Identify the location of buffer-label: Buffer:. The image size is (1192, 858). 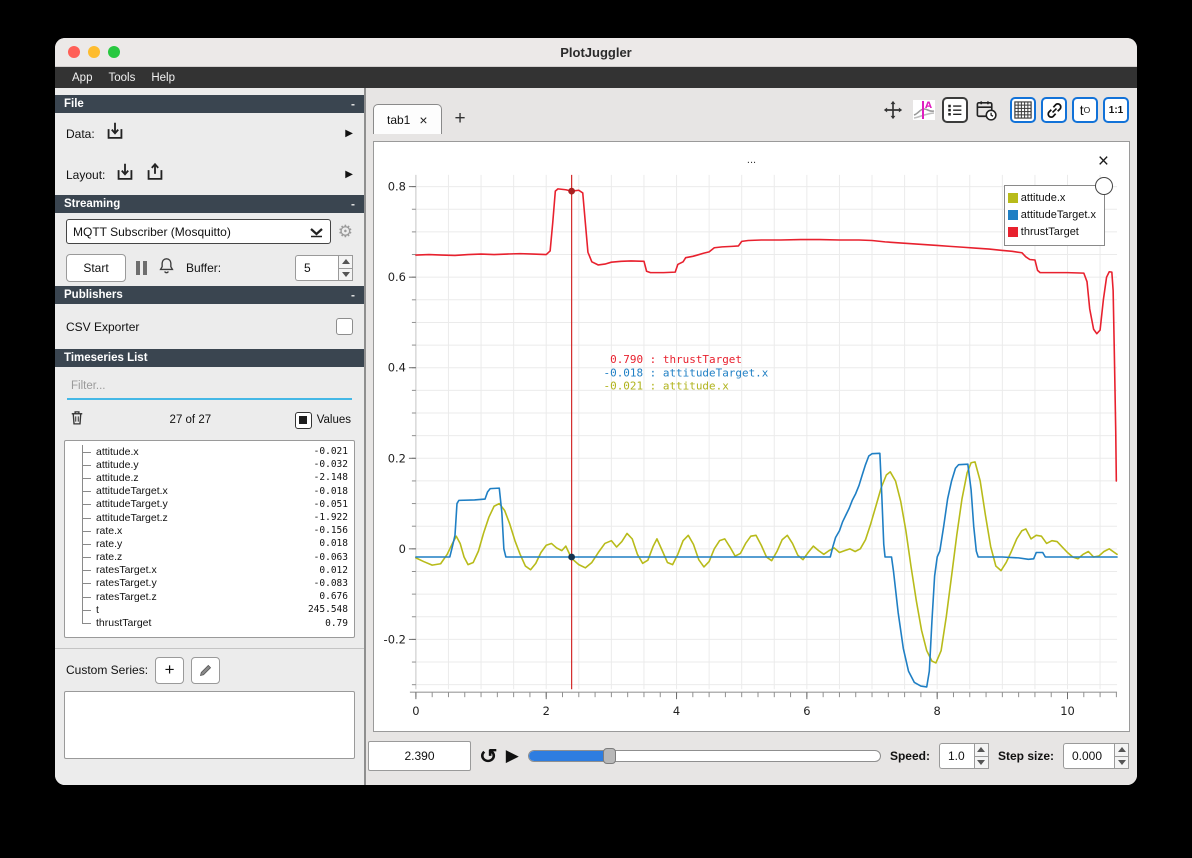
(204, 268).